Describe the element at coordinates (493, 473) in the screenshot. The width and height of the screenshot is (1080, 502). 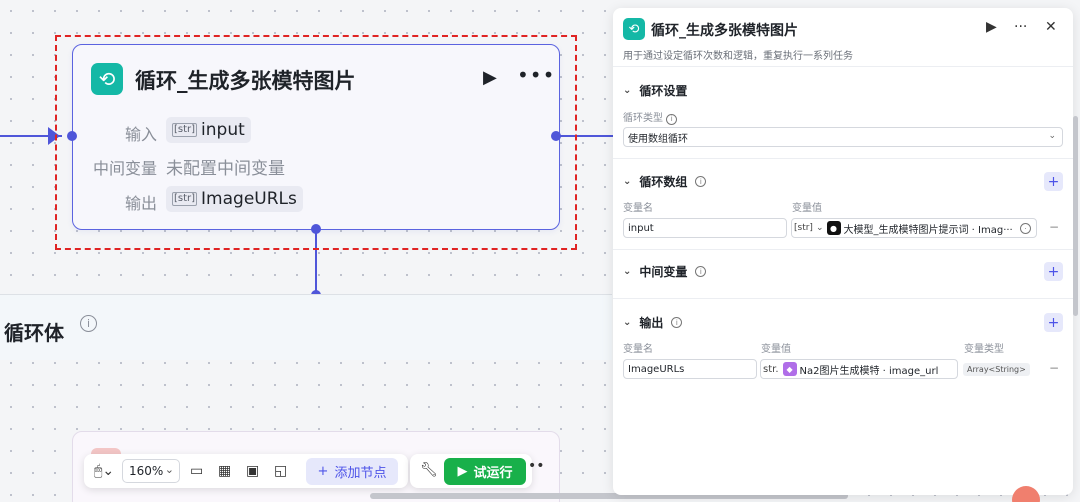
I see `test-run-label: 试运行` at that location.